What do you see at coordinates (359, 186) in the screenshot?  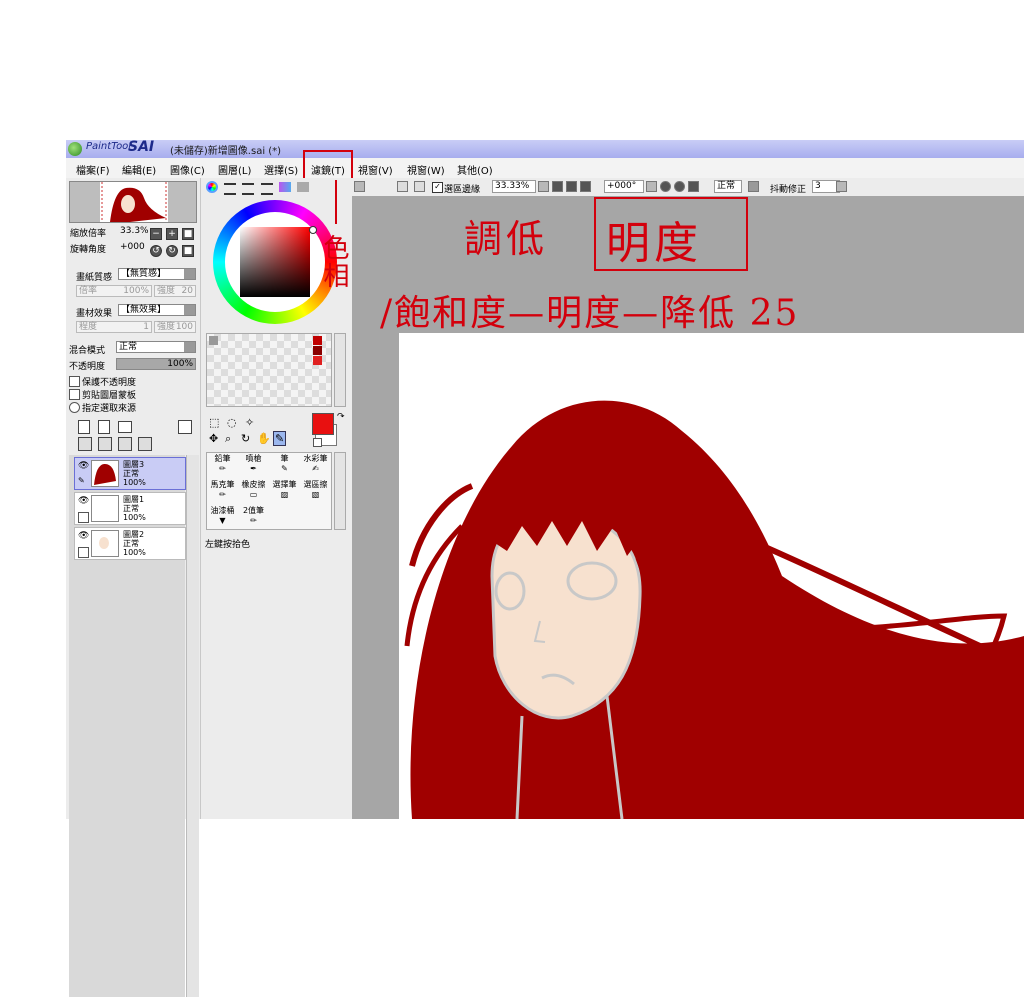 I see `undo-button` at bounding box center [359, 186].